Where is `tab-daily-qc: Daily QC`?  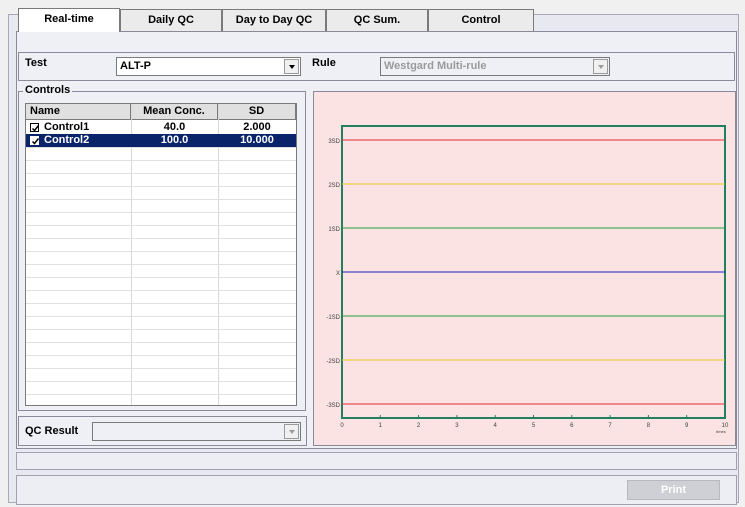 tab-daily-qc: Daily QC is located at coordinates (171, 20).